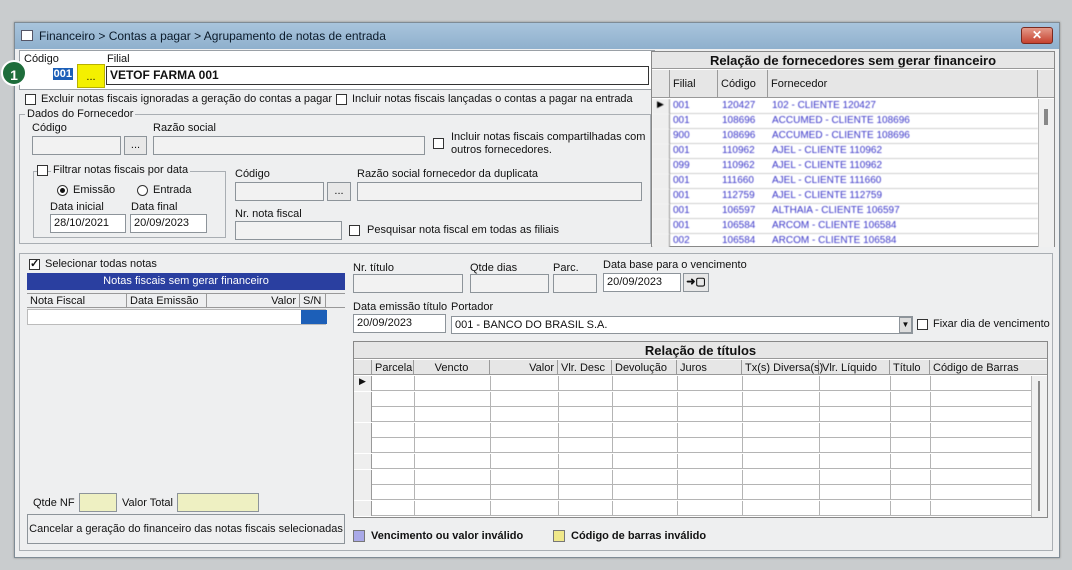  I want to click on data-final-label: Data final, so click(154, 207).